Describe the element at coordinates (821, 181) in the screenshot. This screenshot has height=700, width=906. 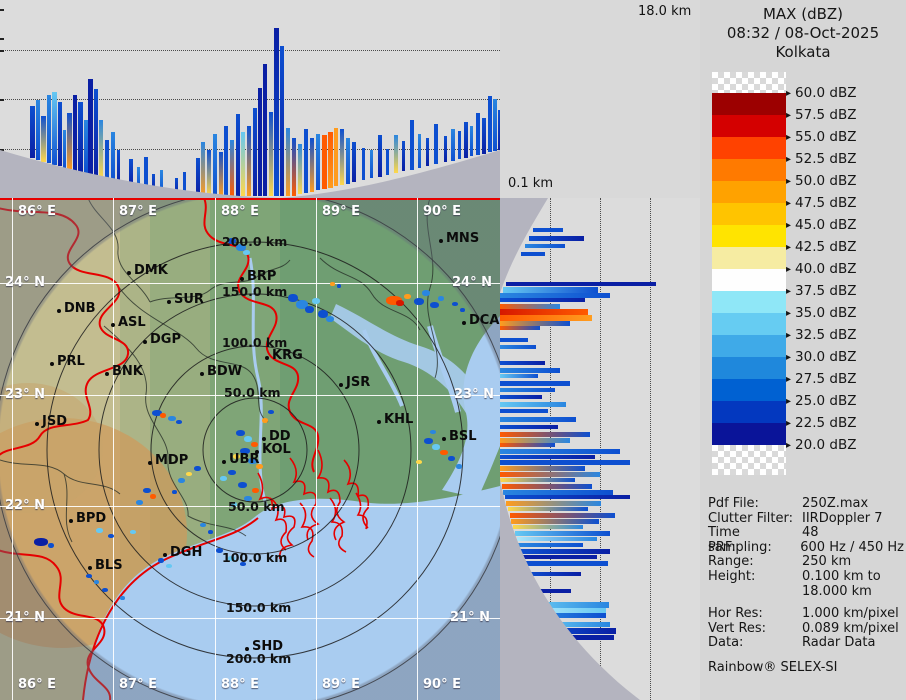
I see `scale-tick-label: ▸ 50.0 dBZ` at that location.